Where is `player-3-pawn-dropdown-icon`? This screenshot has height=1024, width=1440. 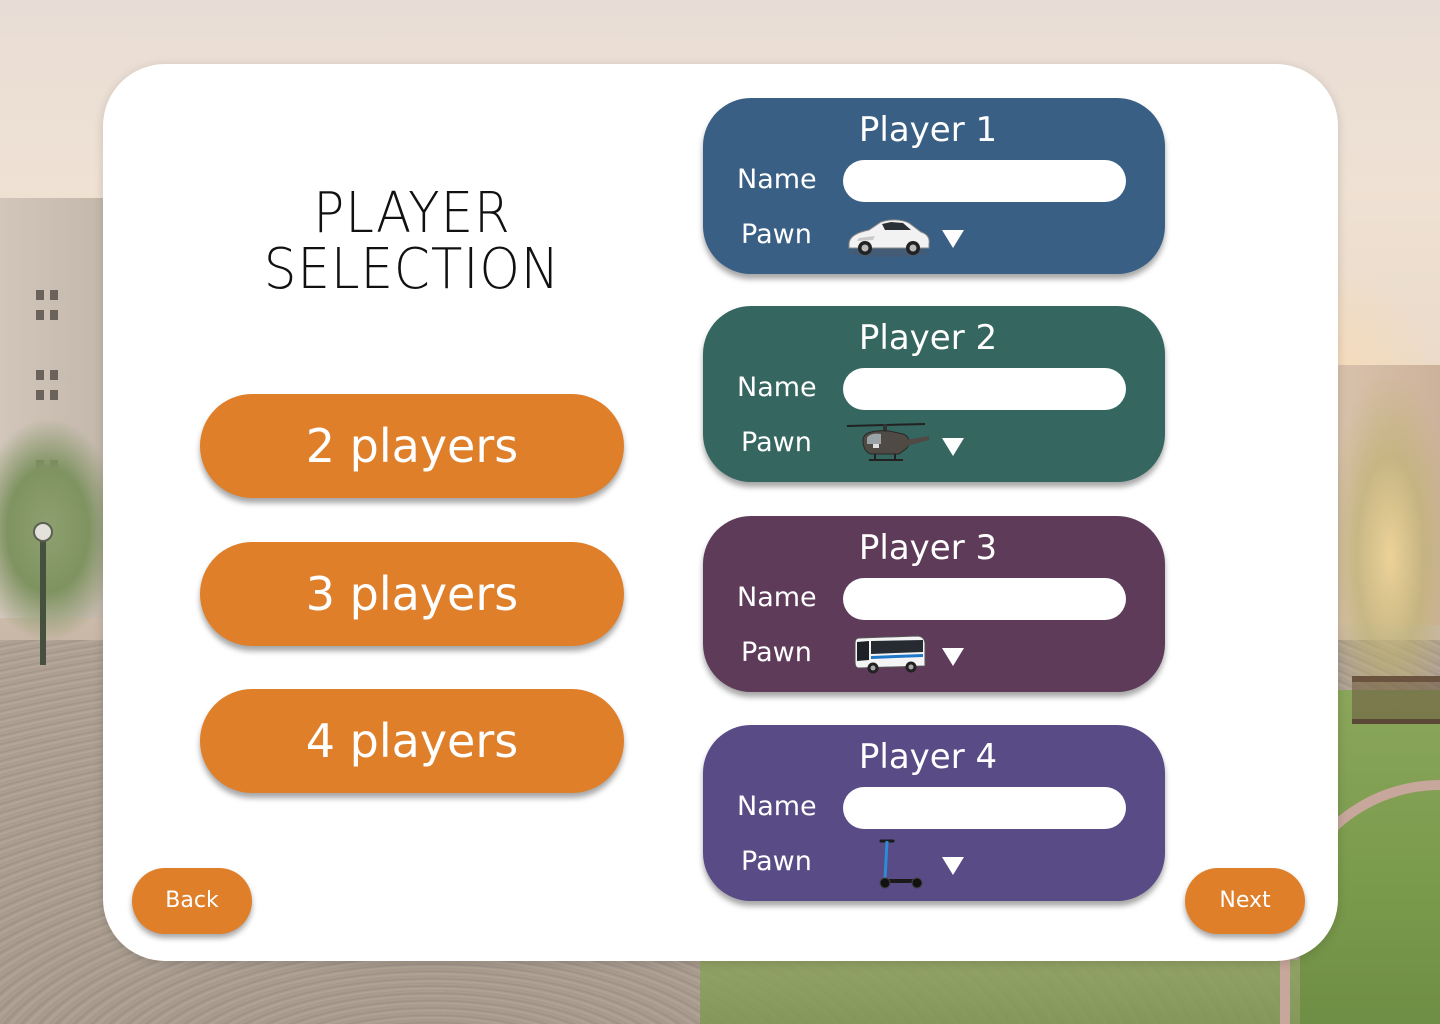 player-3-pawn-dropdown-icon is located at coordinates (953, 657).